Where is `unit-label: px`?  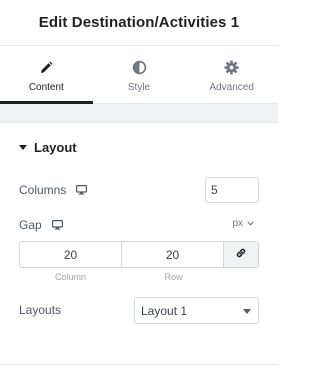
unit-label: px is located at coordinates (237, 223).